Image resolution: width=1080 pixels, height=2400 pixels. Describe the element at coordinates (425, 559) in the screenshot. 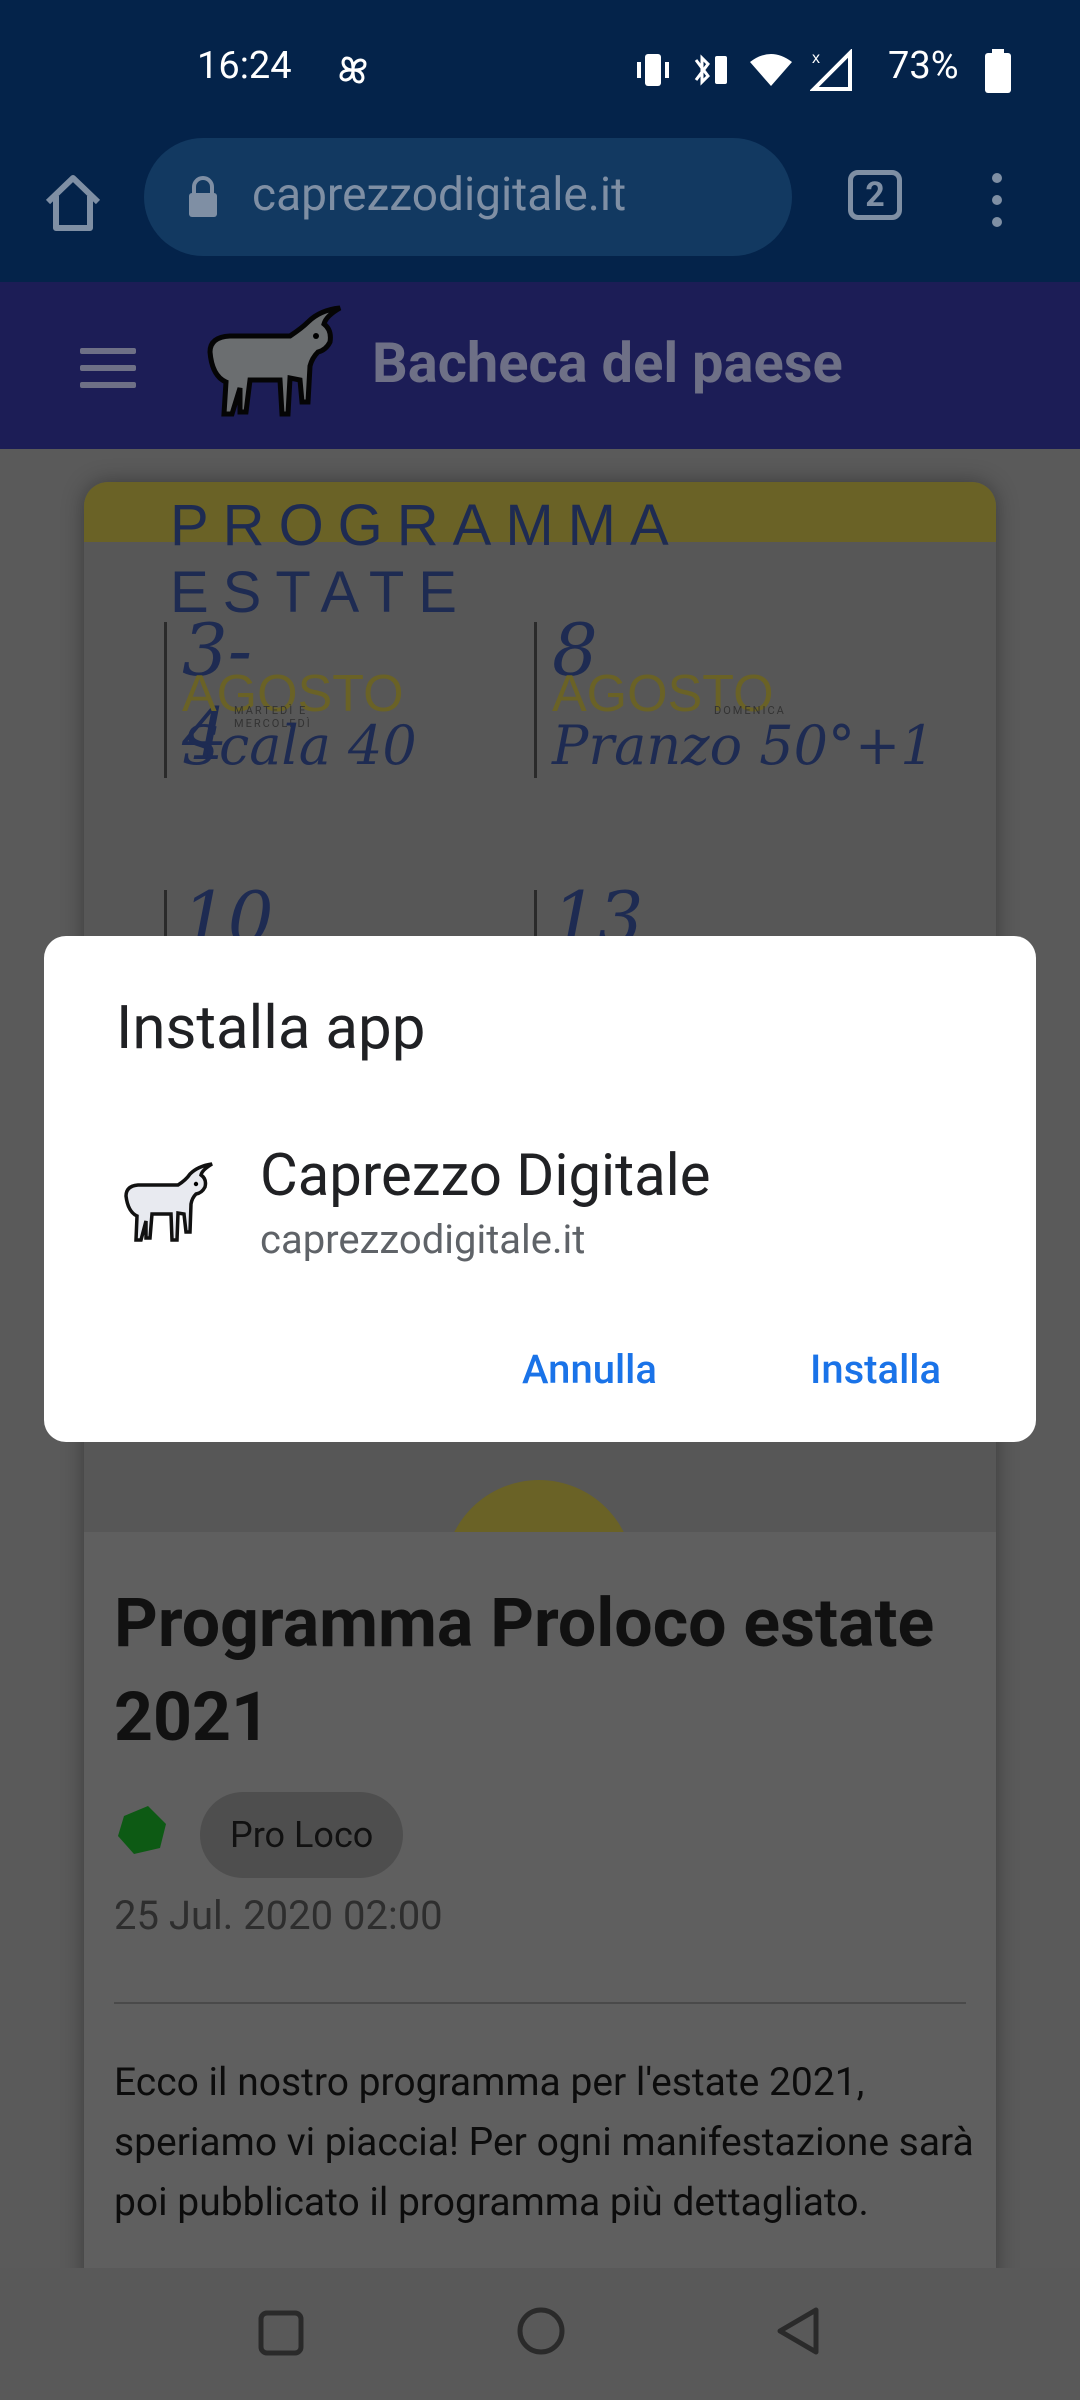

I see `poster-title: PROGRAMMA ESTATE` at that location.